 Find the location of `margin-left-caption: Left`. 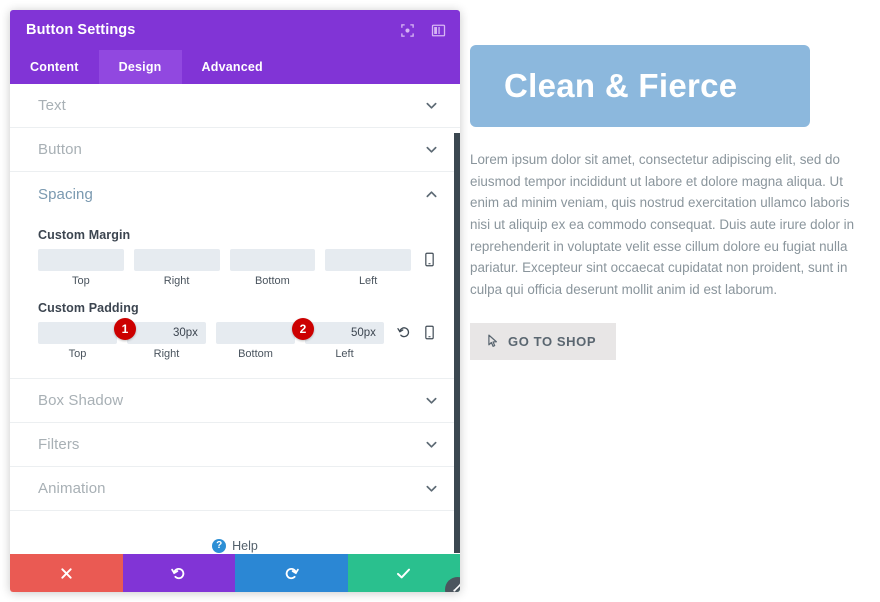

margin-left-caption: Left is located at coordinates (368, 281).